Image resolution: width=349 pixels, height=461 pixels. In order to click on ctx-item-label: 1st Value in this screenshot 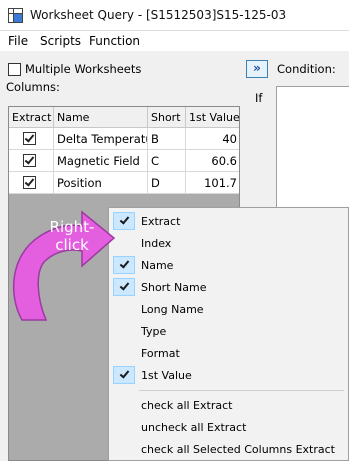, I will do `click(166, 375)`.